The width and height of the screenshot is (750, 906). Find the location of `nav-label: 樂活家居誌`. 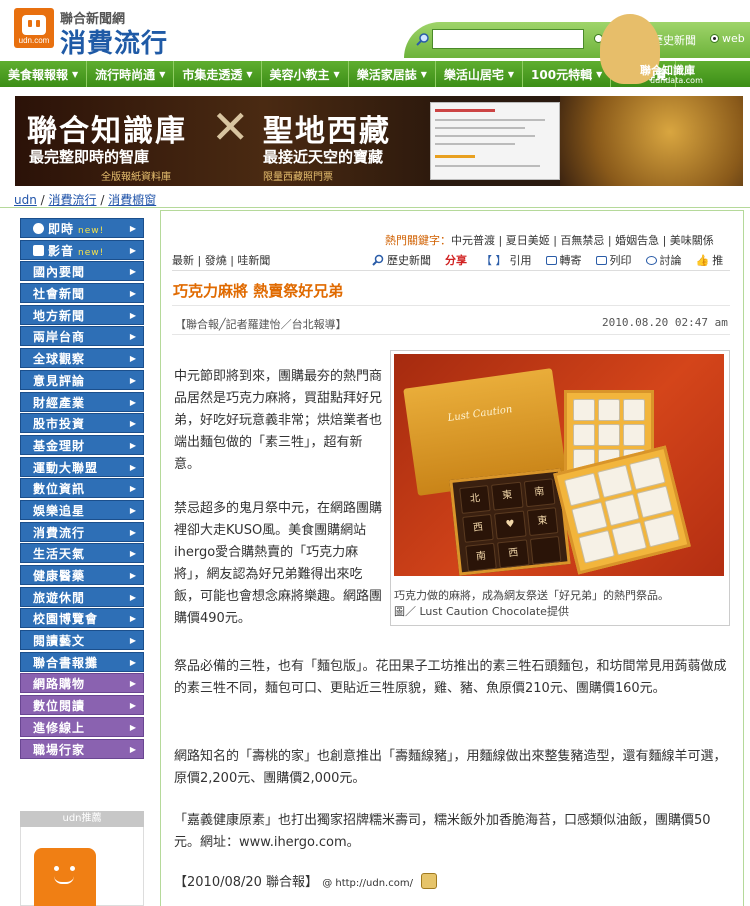

nav-label: 樂活家居誌 is located at coordinates (386, 74).